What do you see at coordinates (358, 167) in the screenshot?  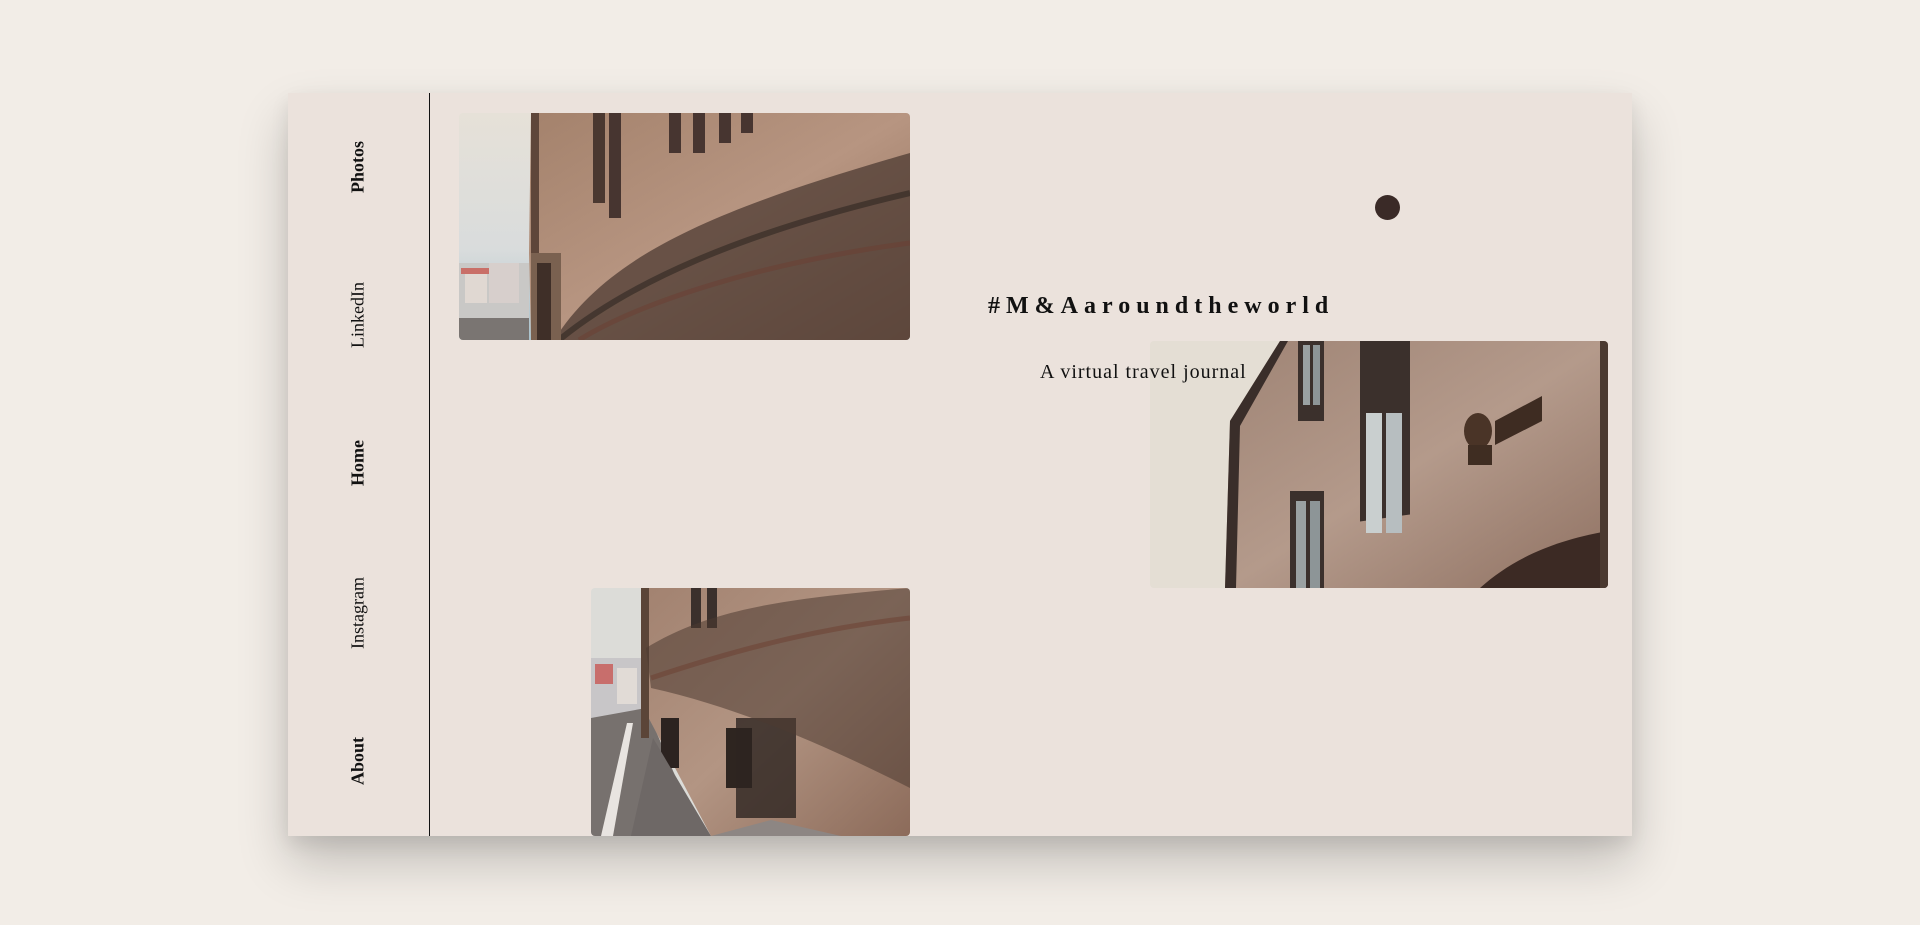 I see `nav-photos-link: Photos` at bounding box center [358, 167].